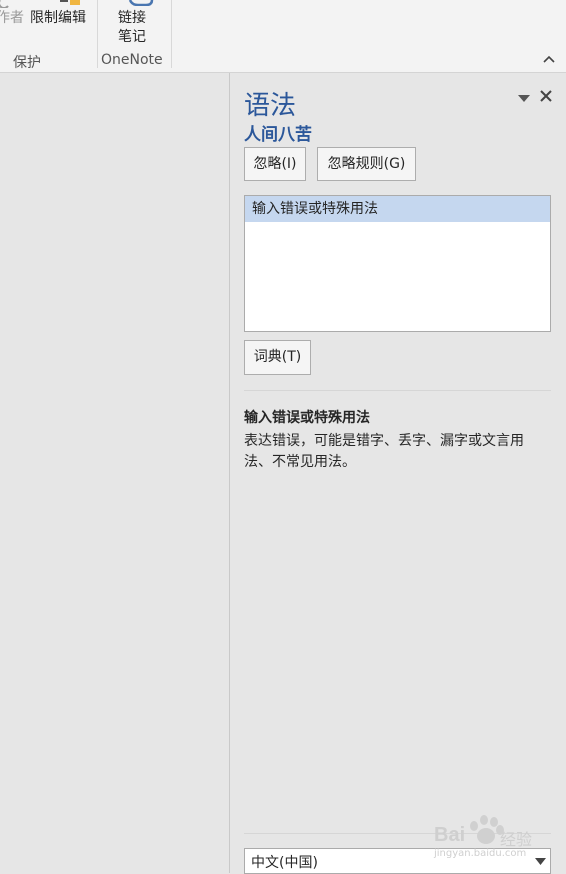 Image resolution: width=566 pixels, height=874 pixels. Describe the element at coordinates (549, 59) in the screenshot. I see `collapse-ribbon-icon` at that location.